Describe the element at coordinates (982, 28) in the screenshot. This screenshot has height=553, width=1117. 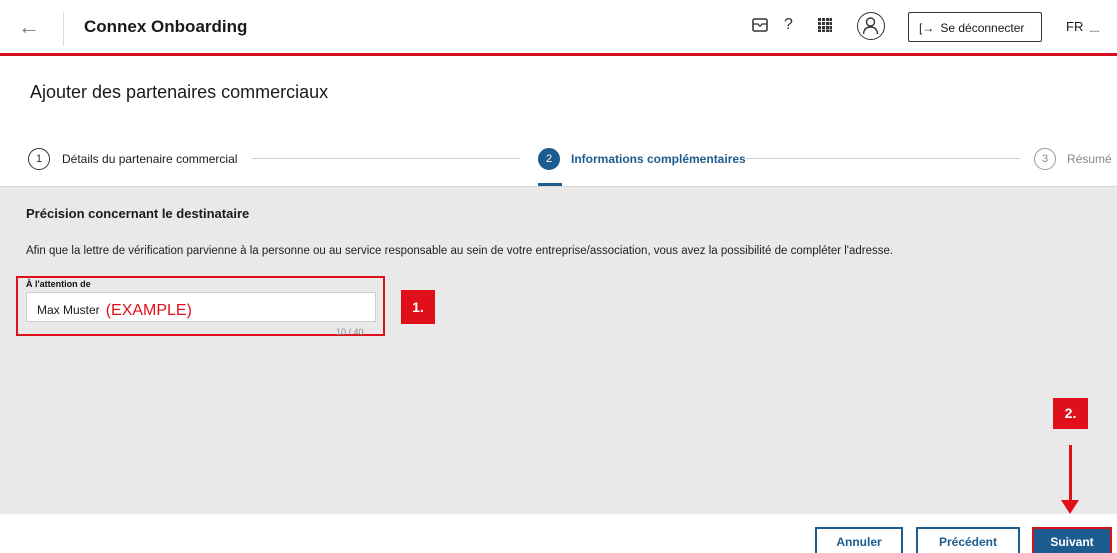
I see `logout-label: Se déconnecter` at that location.